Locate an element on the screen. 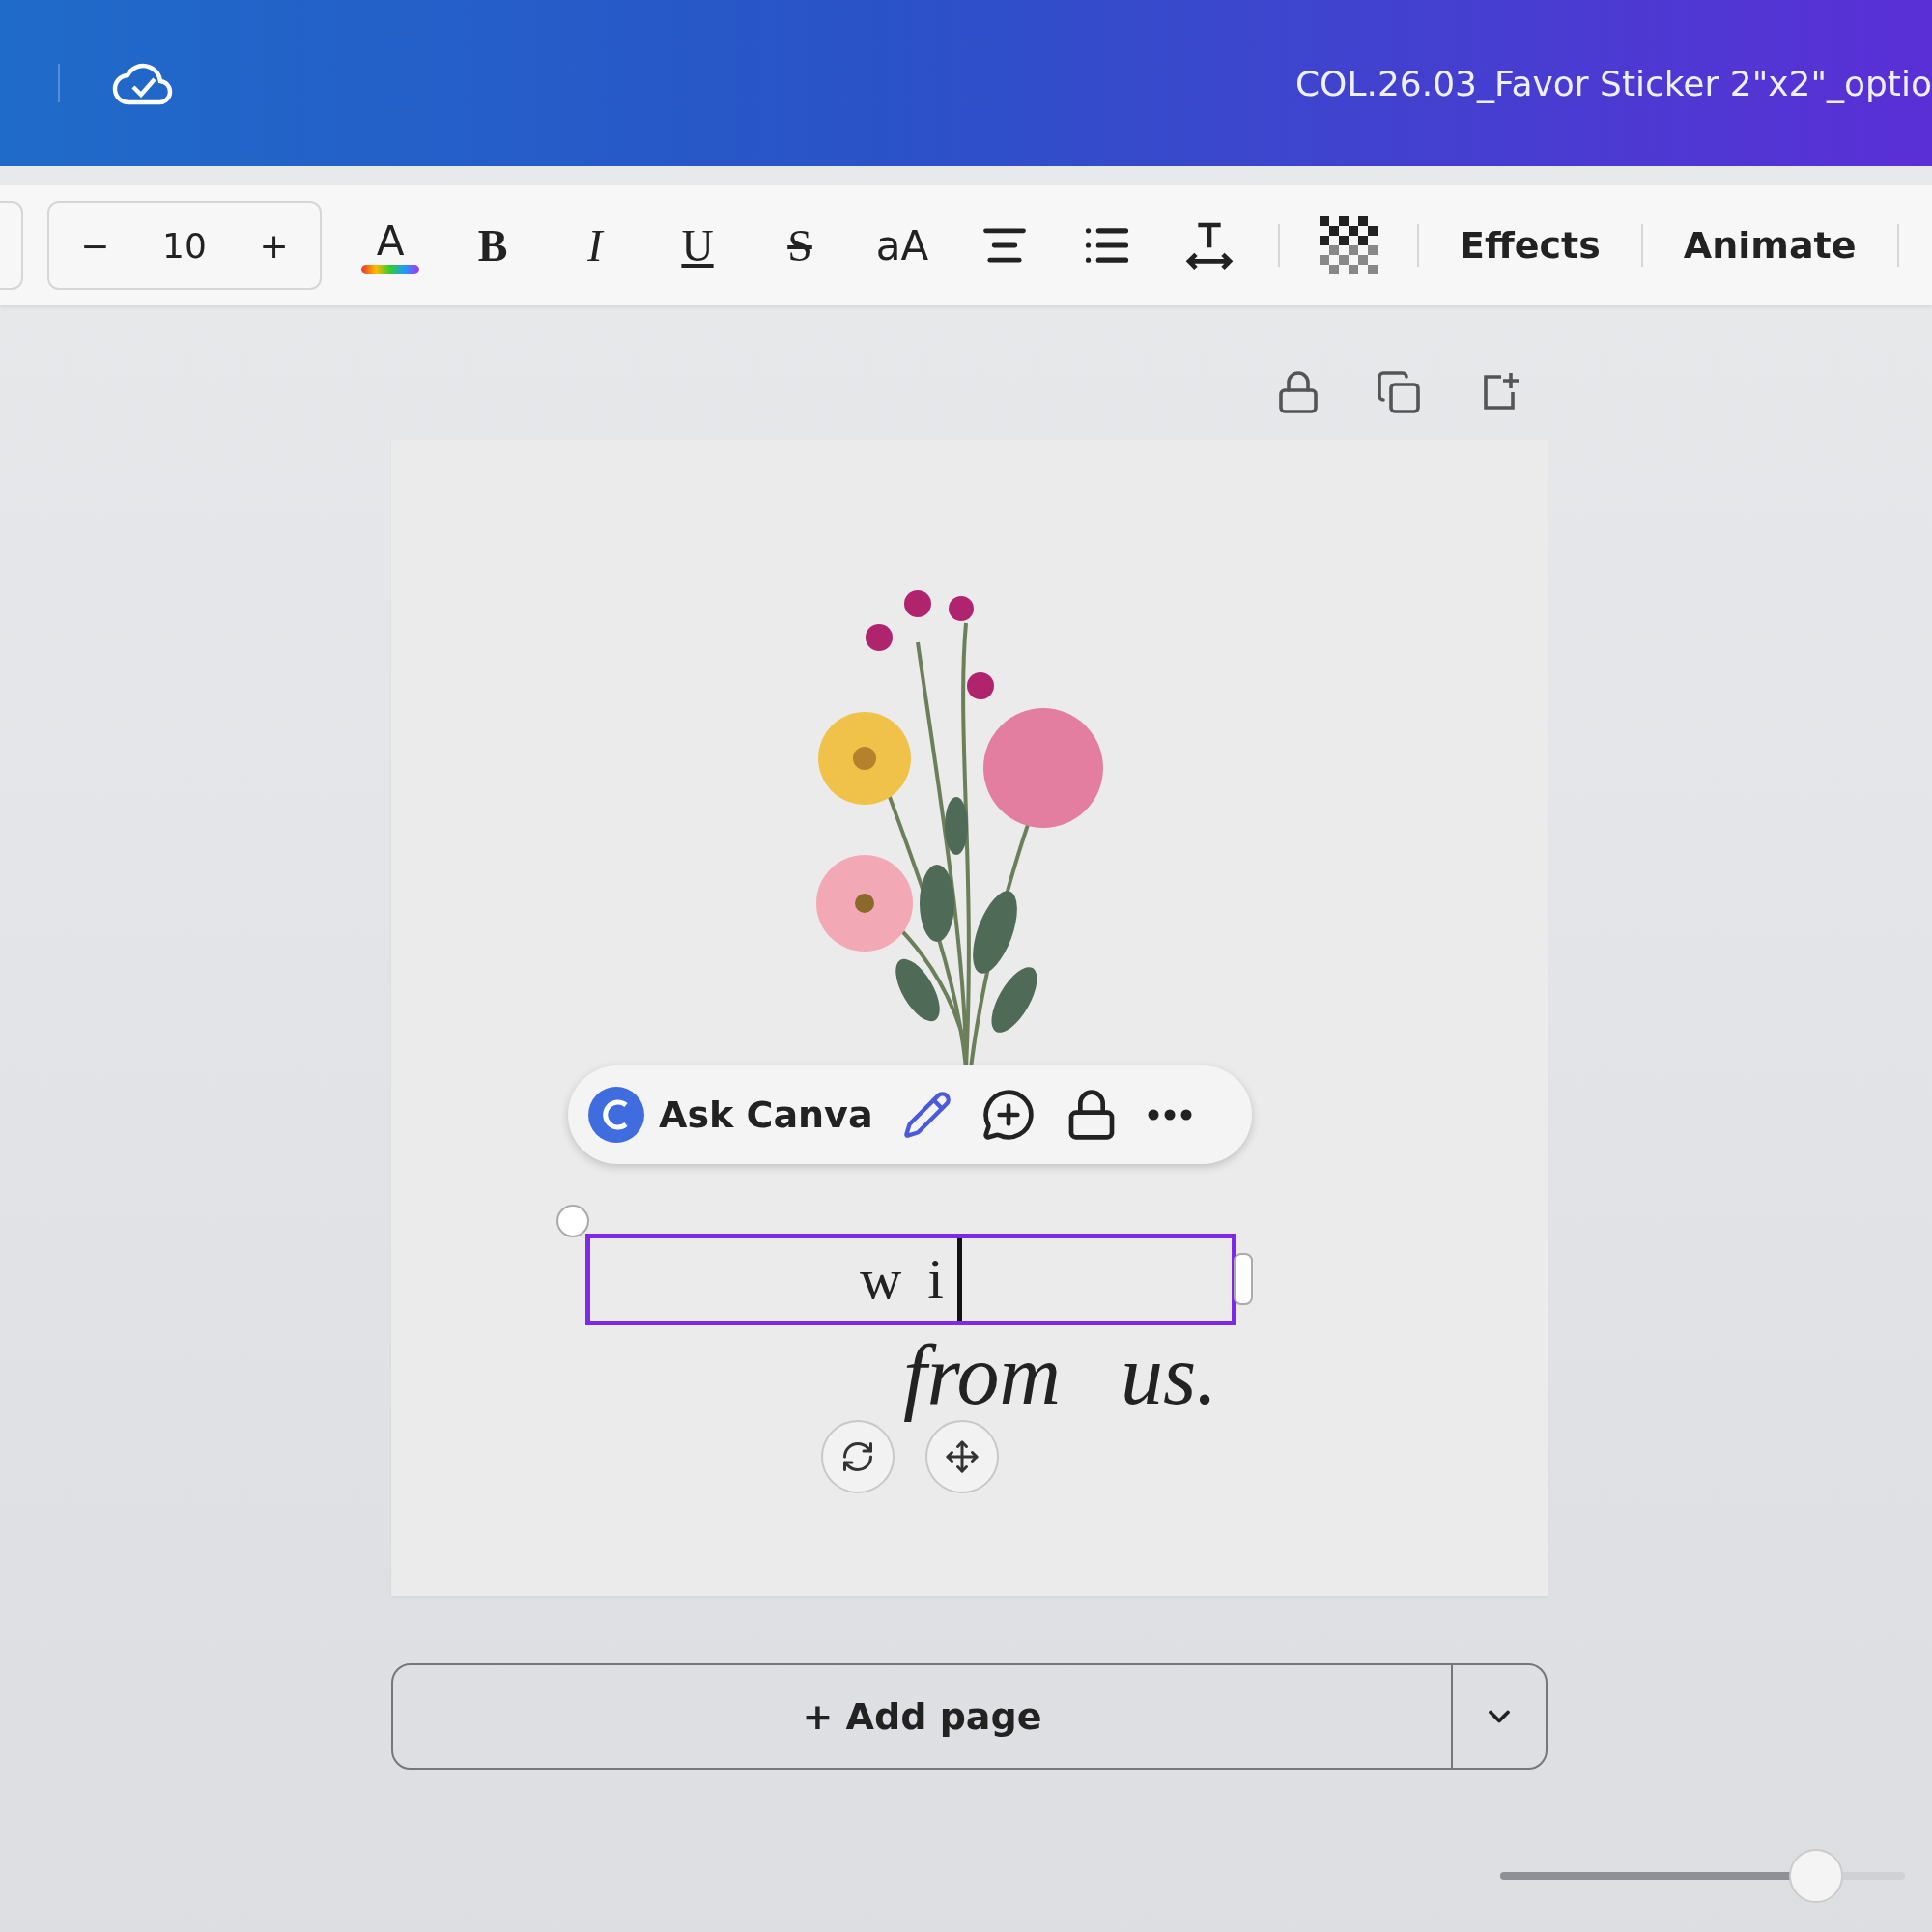 The image size is (1932, 1932). magic-edit-button is located at coordinates (926, 1115).